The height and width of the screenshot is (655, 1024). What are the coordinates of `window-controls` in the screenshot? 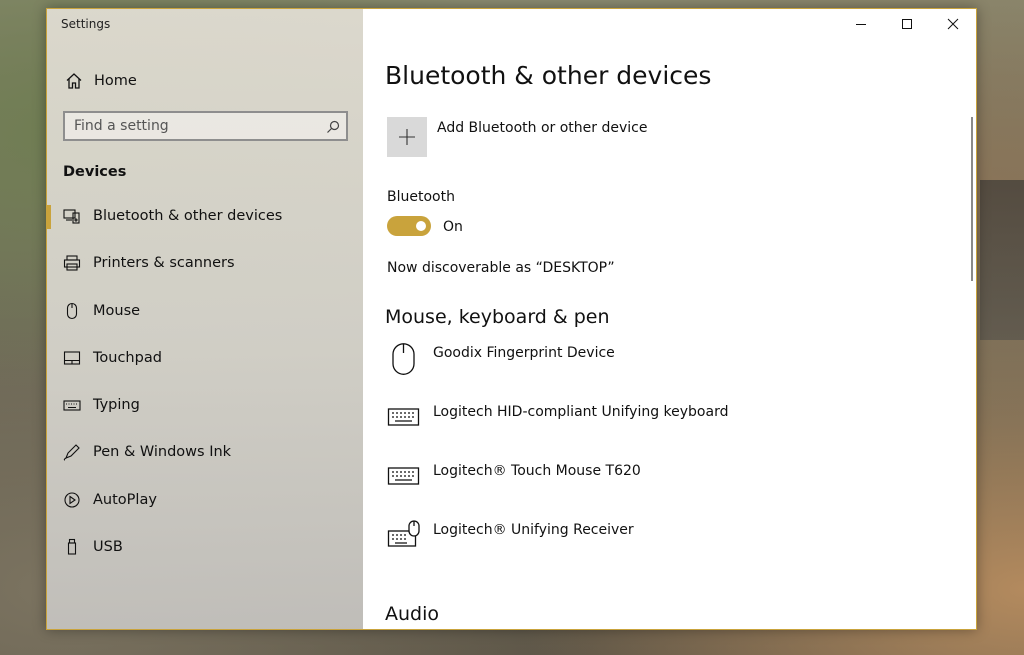 It's located at (907, 24).